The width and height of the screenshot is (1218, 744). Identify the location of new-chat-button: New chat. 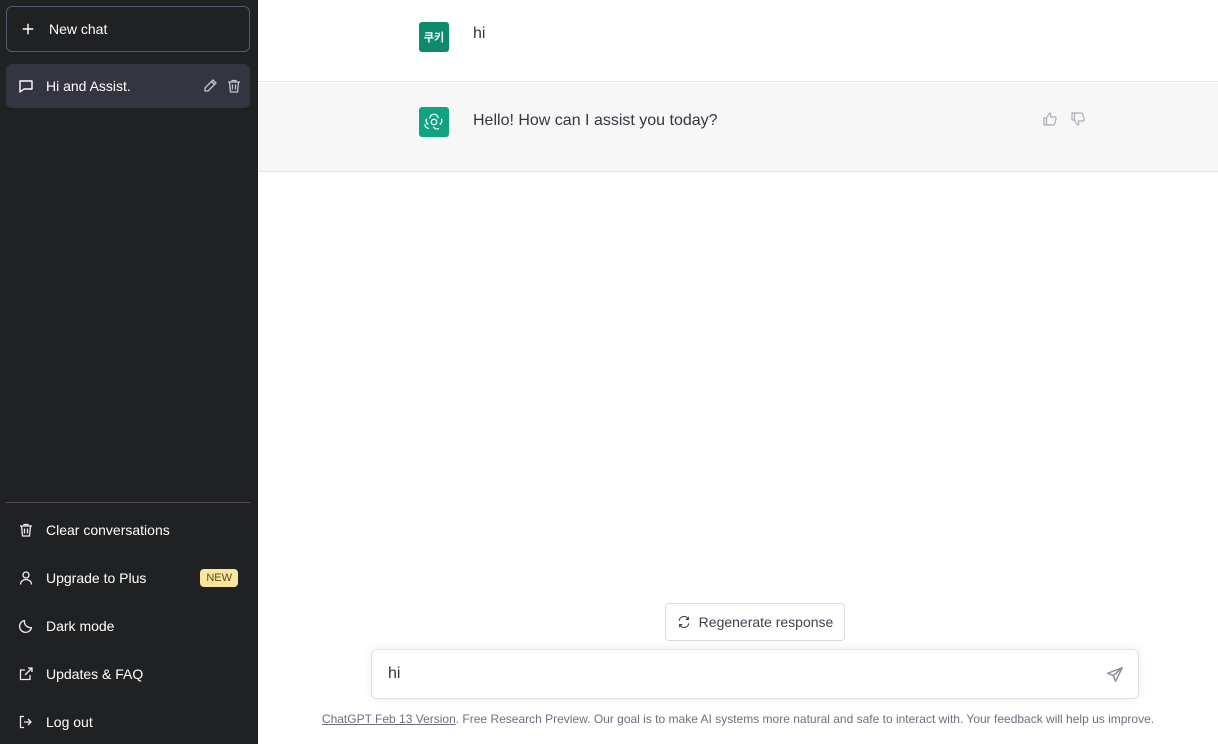
(128, 29).